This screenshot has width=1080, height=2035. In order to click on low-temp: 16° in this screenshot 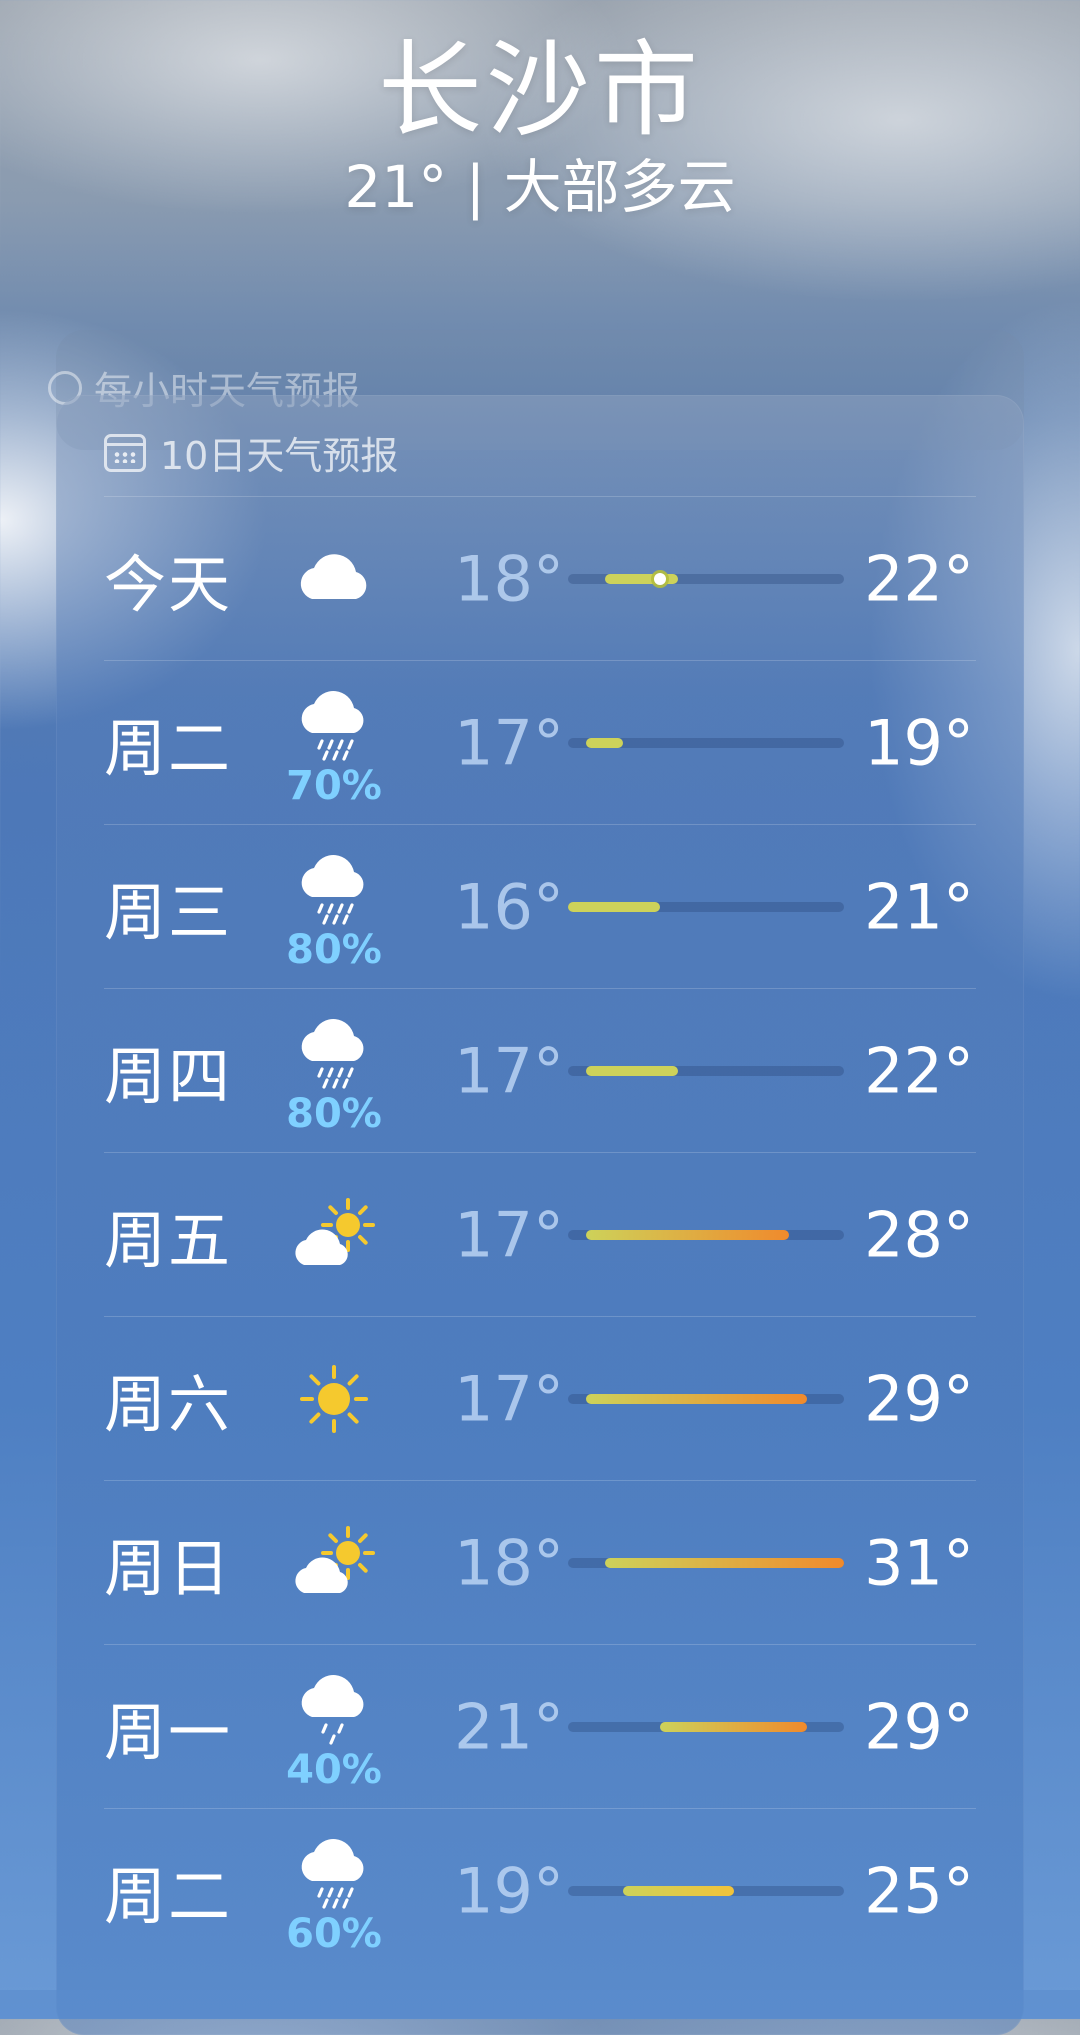, I will do `click(509, 907)`.